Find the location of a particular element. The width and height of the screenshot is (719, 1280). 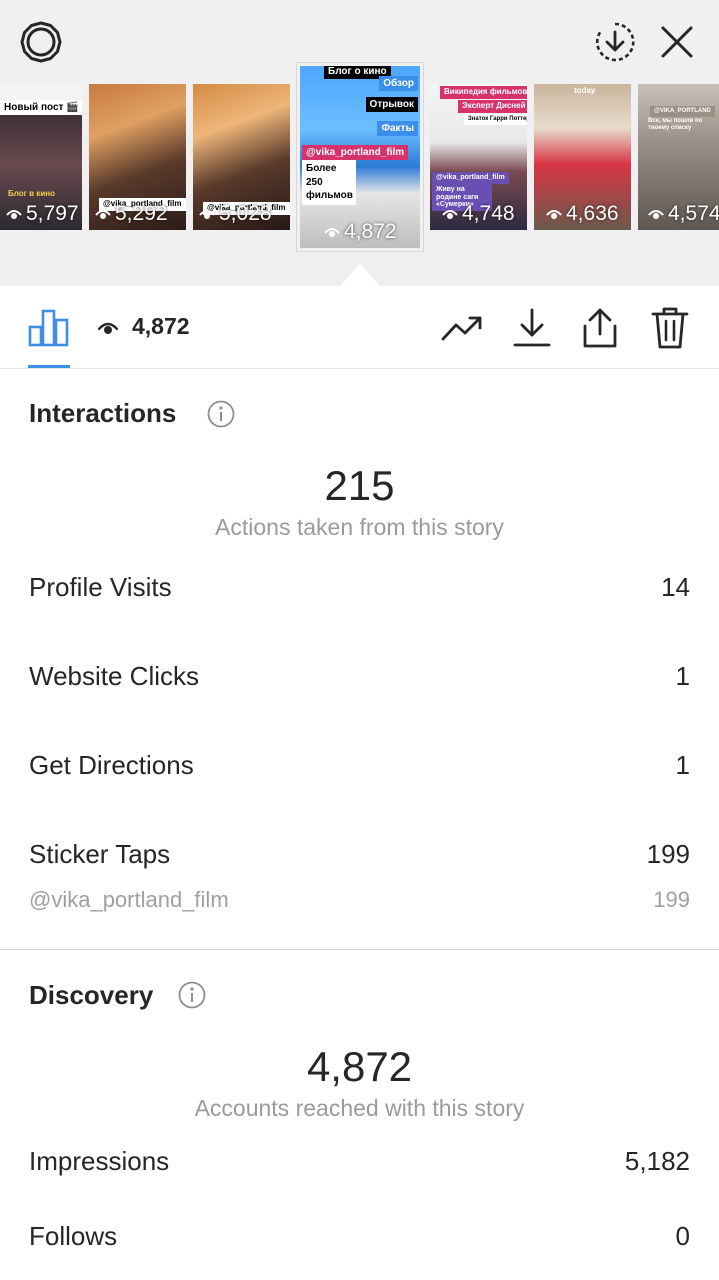

trash-icon is located at coordinates (670, 328).